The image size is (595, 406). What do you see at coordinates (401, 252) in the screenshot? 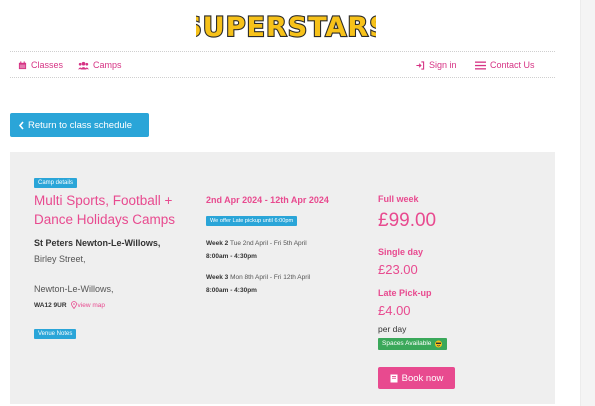
I see `single-day-label: Single day` at bounding box center [401, 252].